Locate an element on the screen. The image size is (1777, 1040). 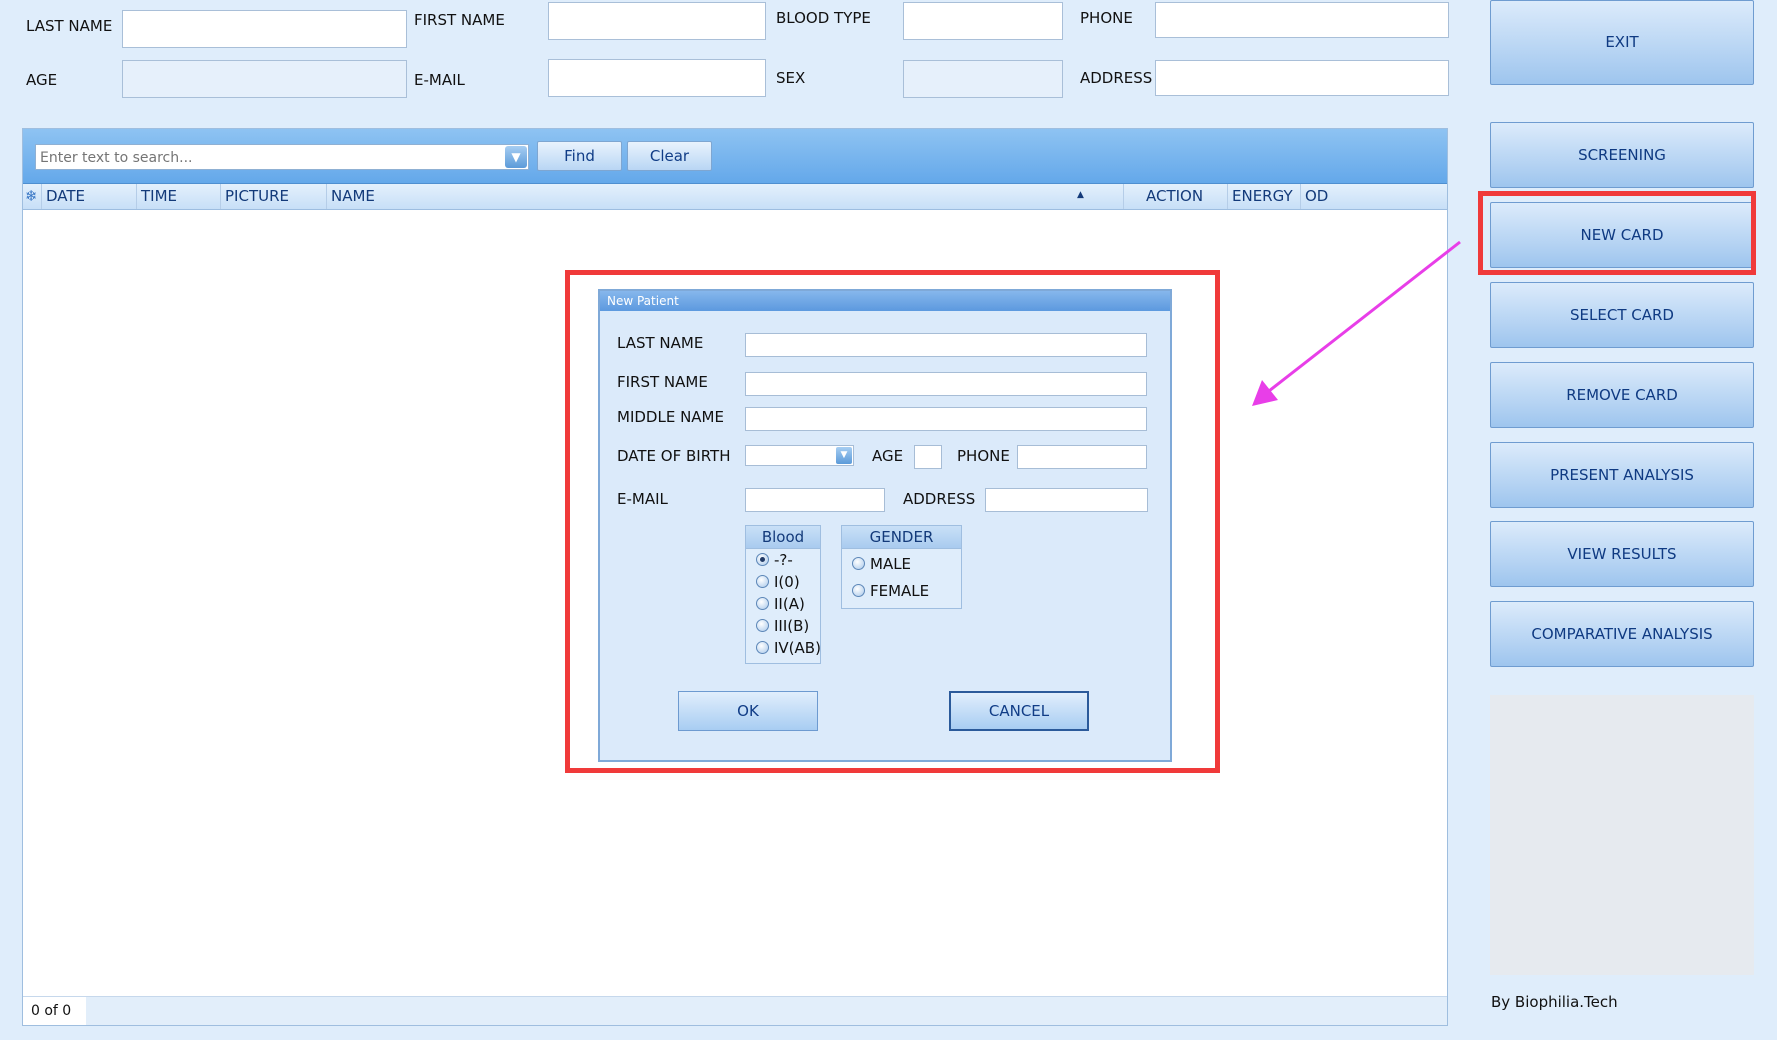
age-label: AGE is located at coordinates (42, 80).